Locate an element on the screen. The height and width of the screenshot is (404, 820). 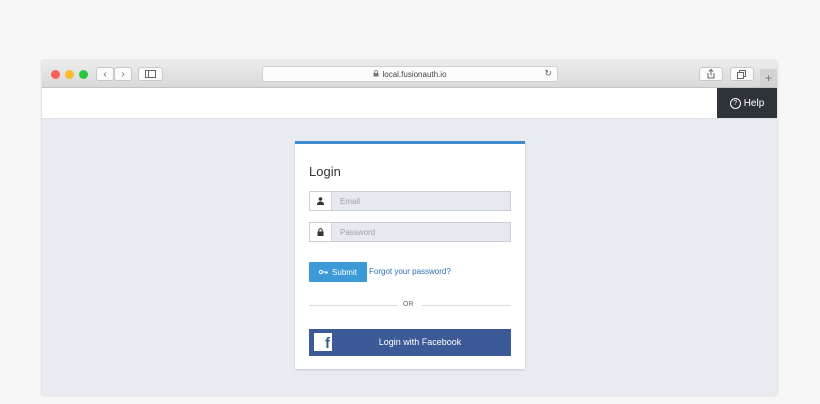
forgot-password-link: Forgot your password? is located at coordinates (410, 271).